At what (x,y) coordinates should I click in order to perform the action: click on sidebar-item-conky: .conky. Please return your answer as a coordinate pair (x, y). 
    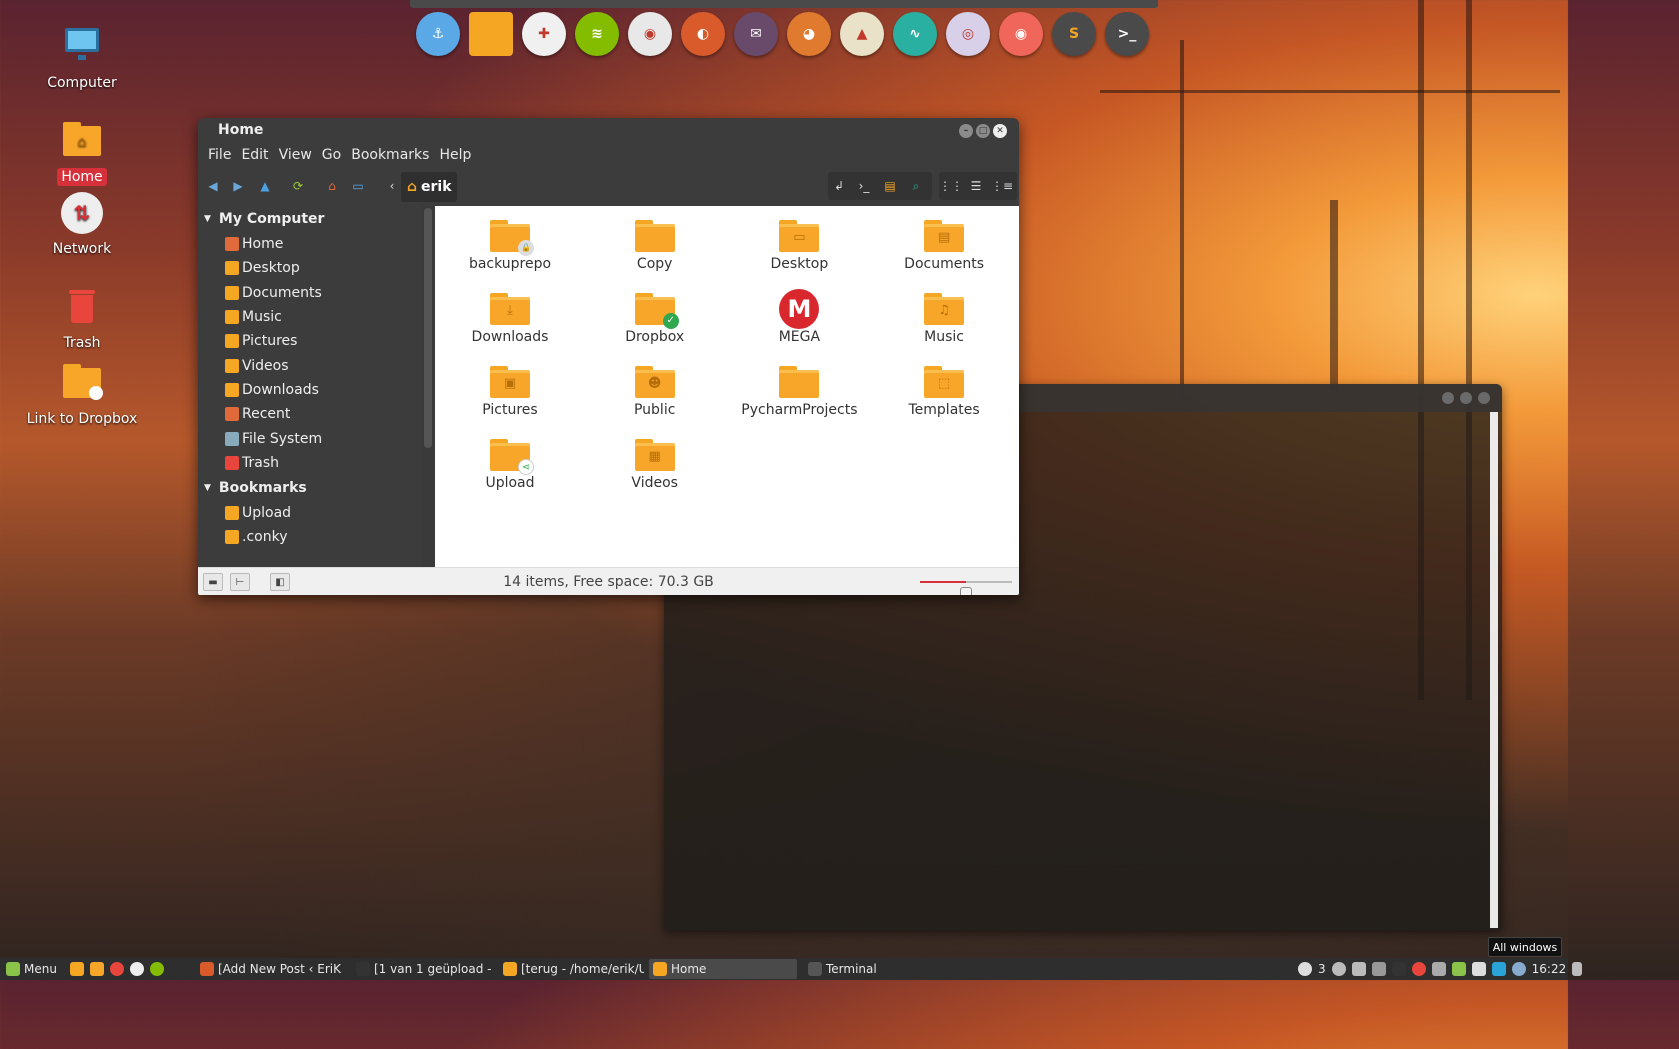
    Looking at the image, I should click on (309, 537).